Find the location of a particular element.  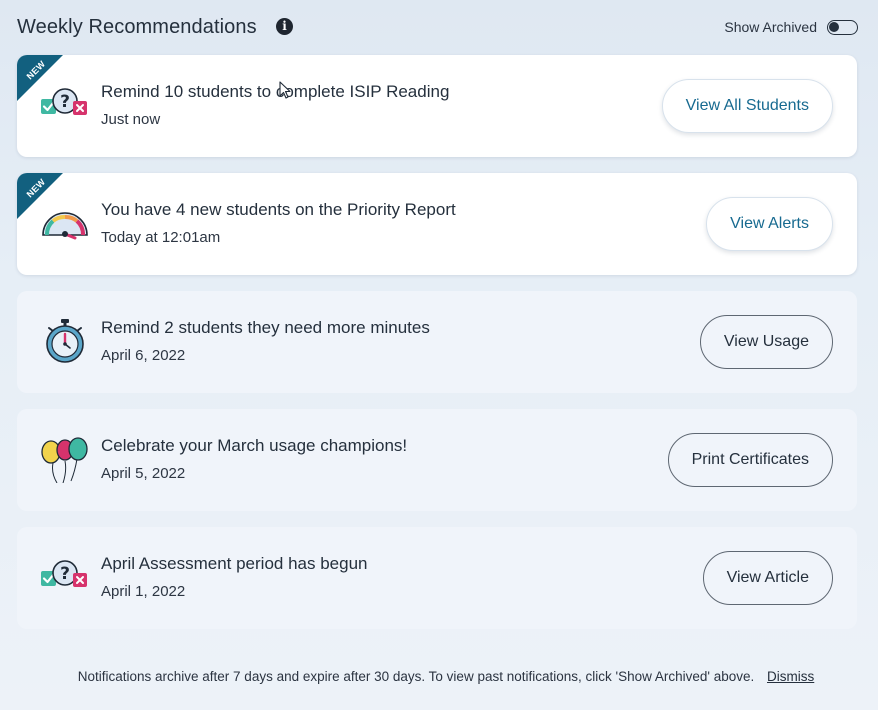

card-title: April Assessment period has begun is located at coordinates (234, 563).